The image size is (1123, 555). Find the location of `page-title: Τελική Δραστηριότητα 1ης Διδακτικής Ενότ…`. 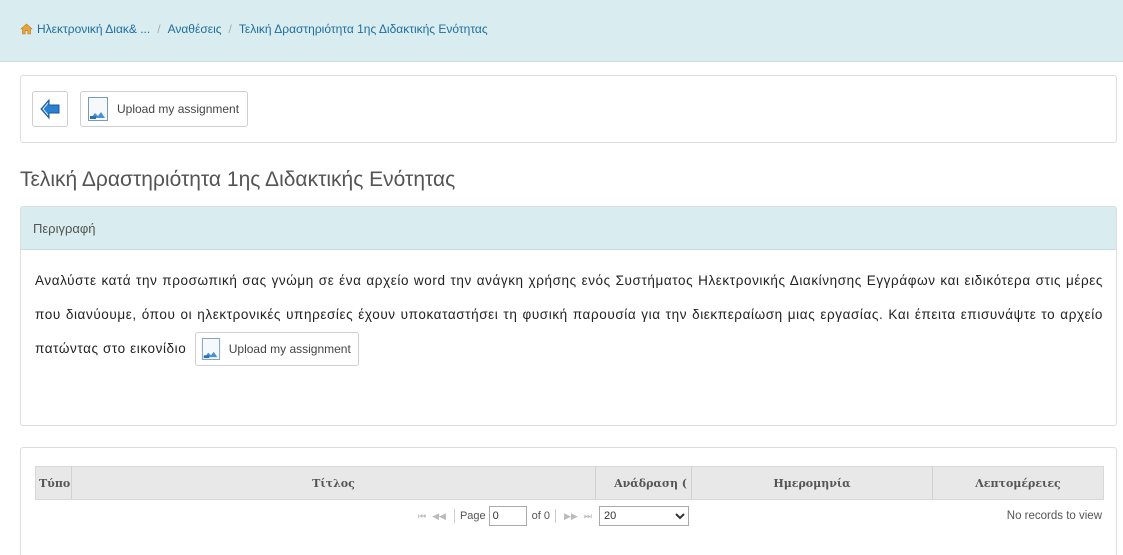

page-title: Τελική Δραστηριότητα 1ης Διδακτικής Ενότ… is located at coordinates (238, 179).